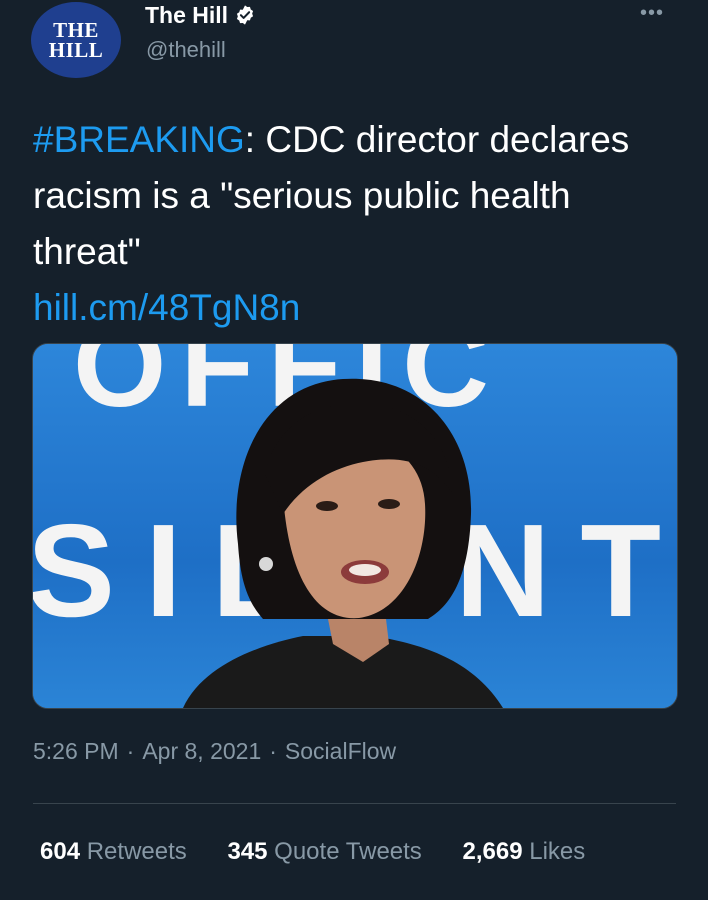  I want to click on author-row: The Hill, so click(200, 15).